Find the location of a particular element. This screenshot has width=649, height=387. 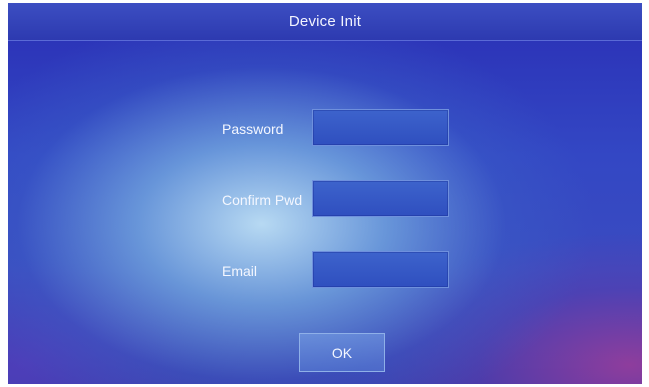

confirm-password-label: Confirm Pwd is located at coordinates (262, 200).